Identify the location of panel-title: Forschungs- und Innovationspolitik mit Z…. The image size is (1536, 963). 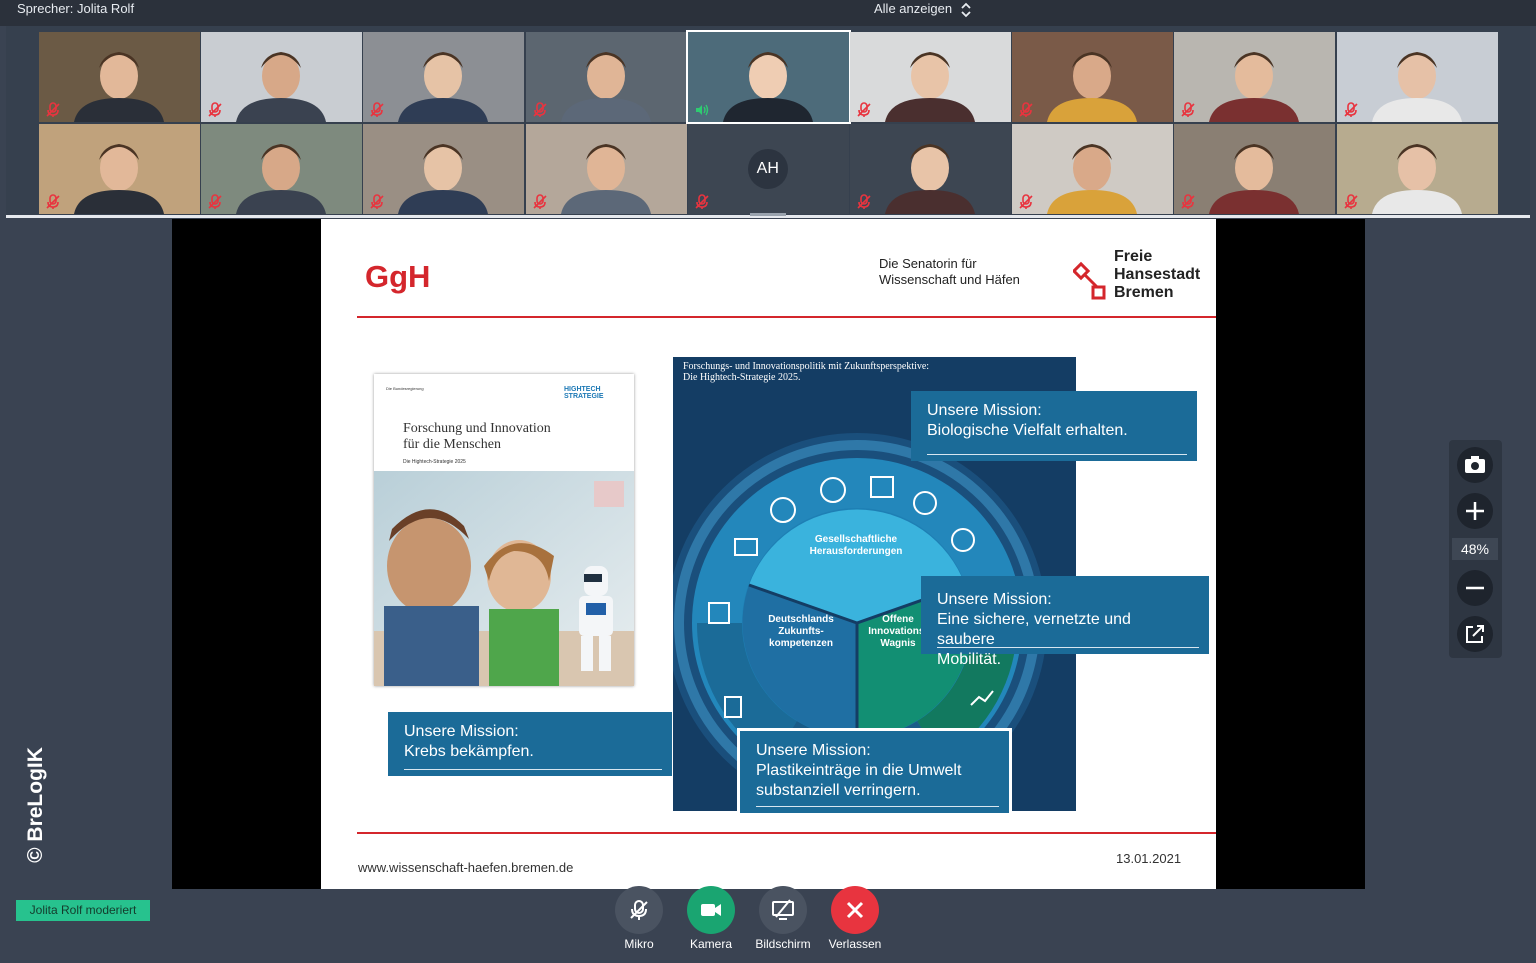
(806, 372).